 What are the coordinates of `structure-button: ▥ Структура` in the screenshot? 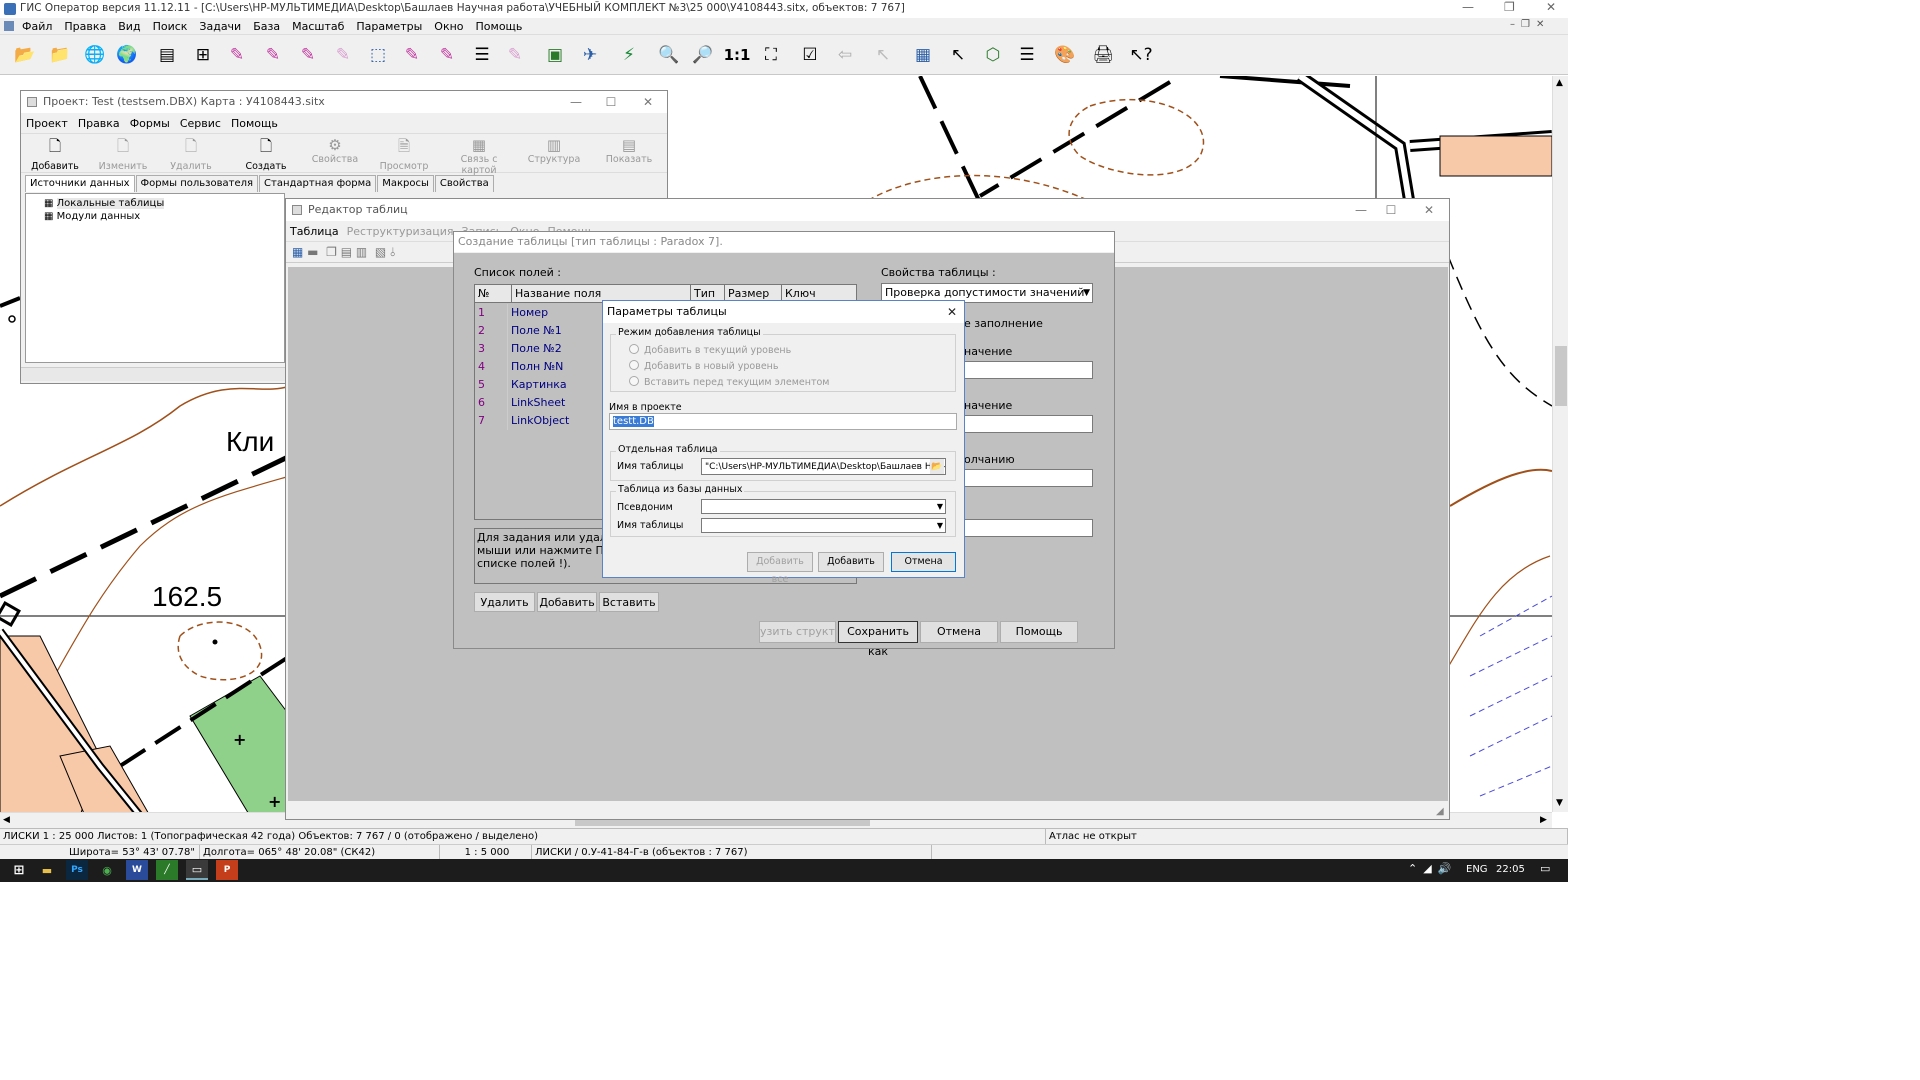 It's located at (554, 150).